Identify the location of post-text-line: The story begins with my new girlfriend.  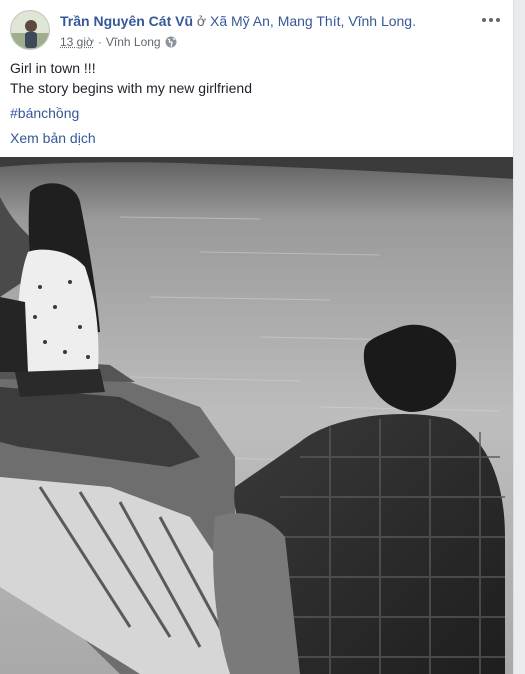
(131, 88).